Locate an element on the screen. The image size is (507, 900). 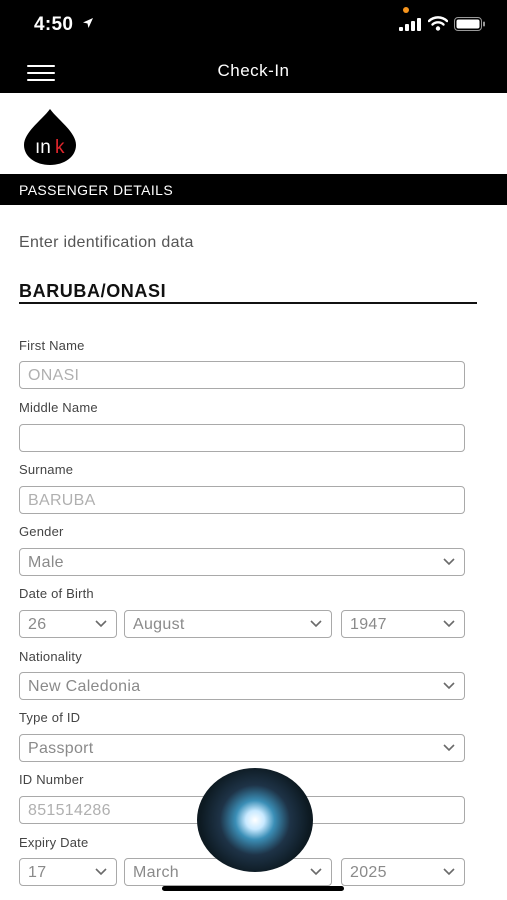
middle-name-label: Middle Name is located at coordinates (58, 407).